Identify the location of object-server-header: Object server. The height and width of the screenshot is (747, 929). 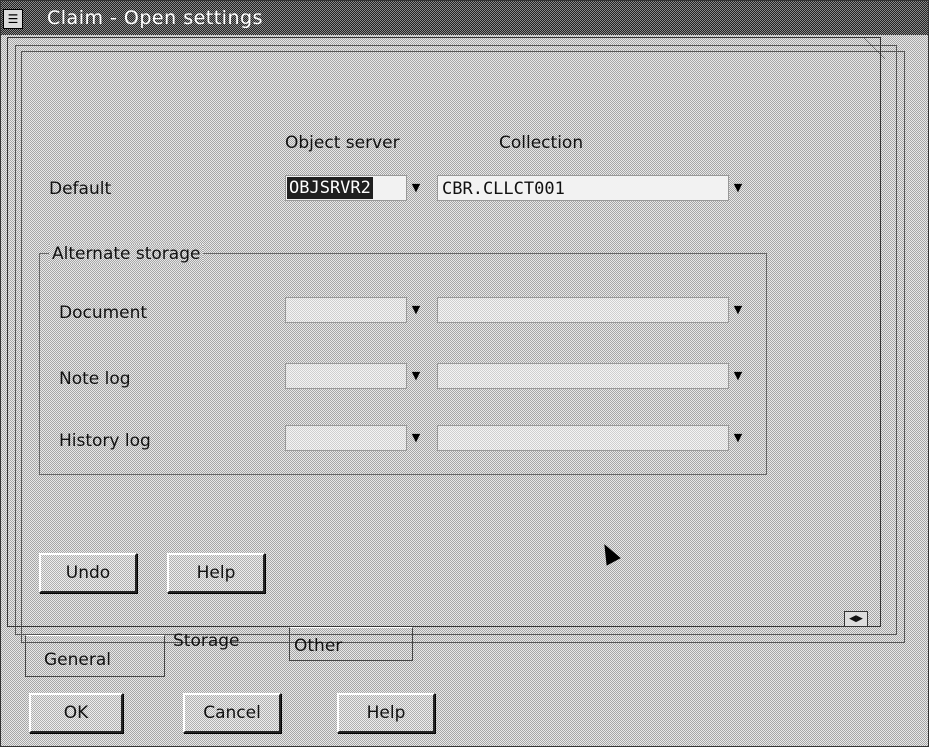
(342, 143).